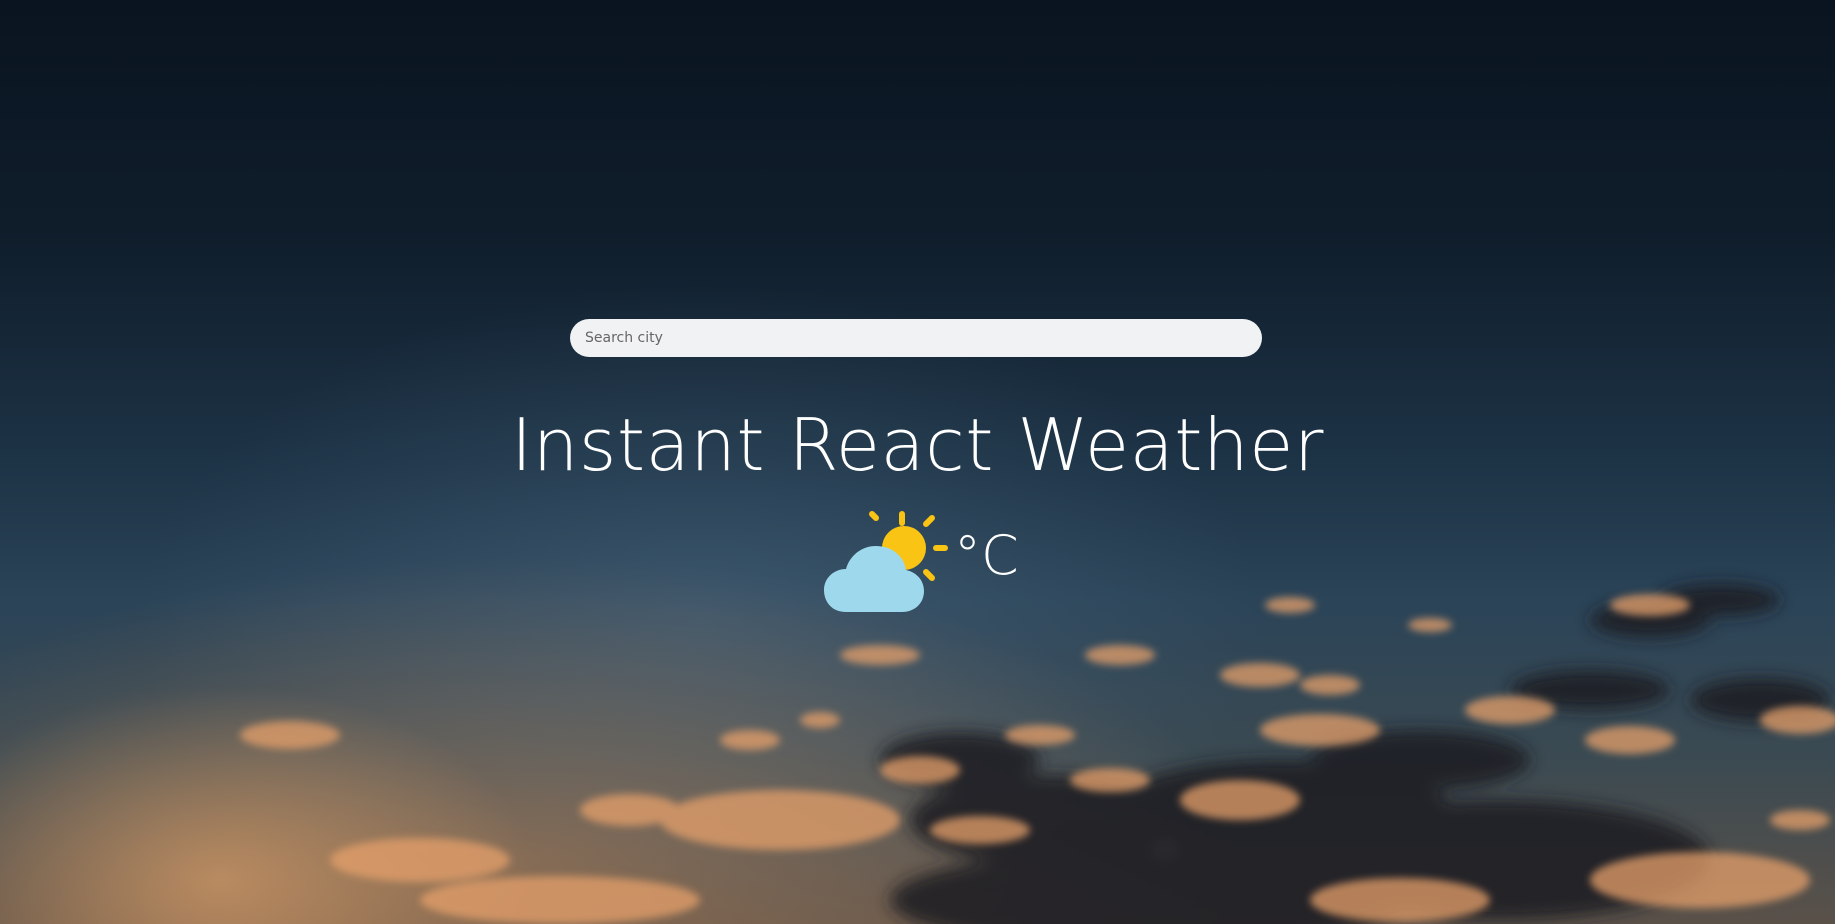 Image resolution: width=1835 pixels, height=924 pixels. I want to click on partly-cloudy-icon, so click(886, 561).